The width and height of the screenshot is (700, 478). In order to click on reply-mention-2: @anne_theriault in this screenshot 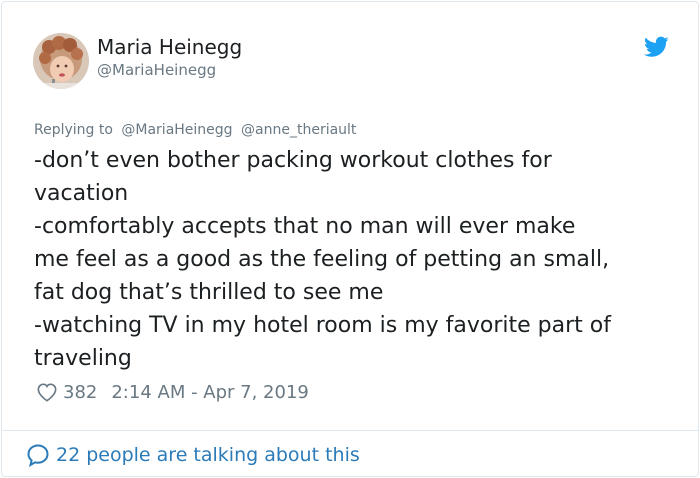, I will do `click(298, 130)`.